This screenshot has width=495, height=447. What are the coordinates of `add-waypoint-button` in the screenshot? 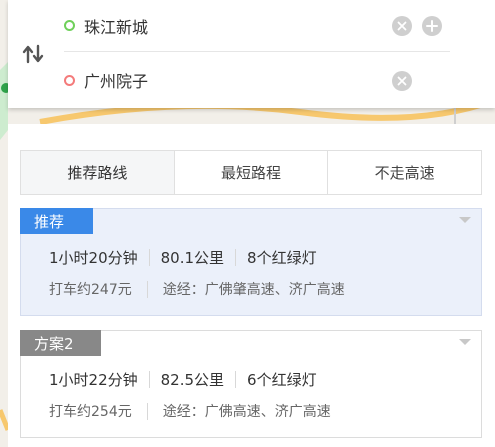 It's located at (432, 26).